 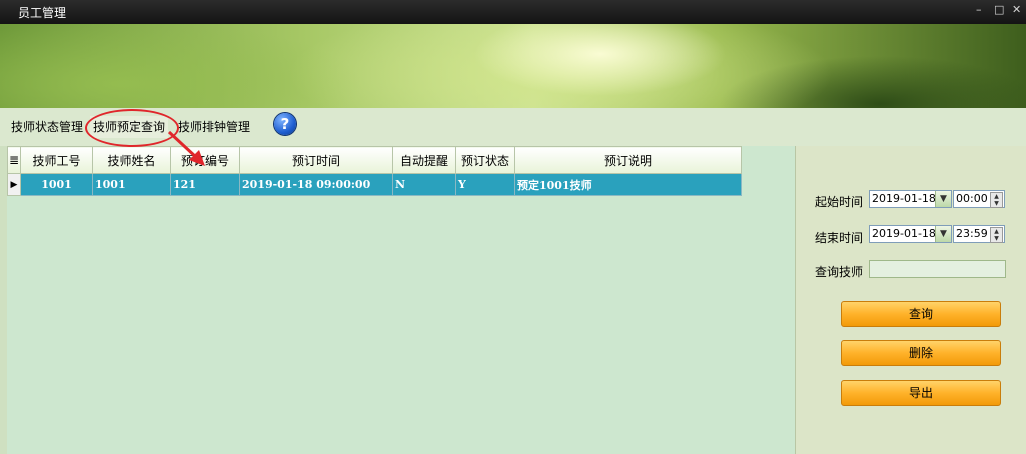 I want to click on row-indicator: ▶, so click(x=14, y=184).